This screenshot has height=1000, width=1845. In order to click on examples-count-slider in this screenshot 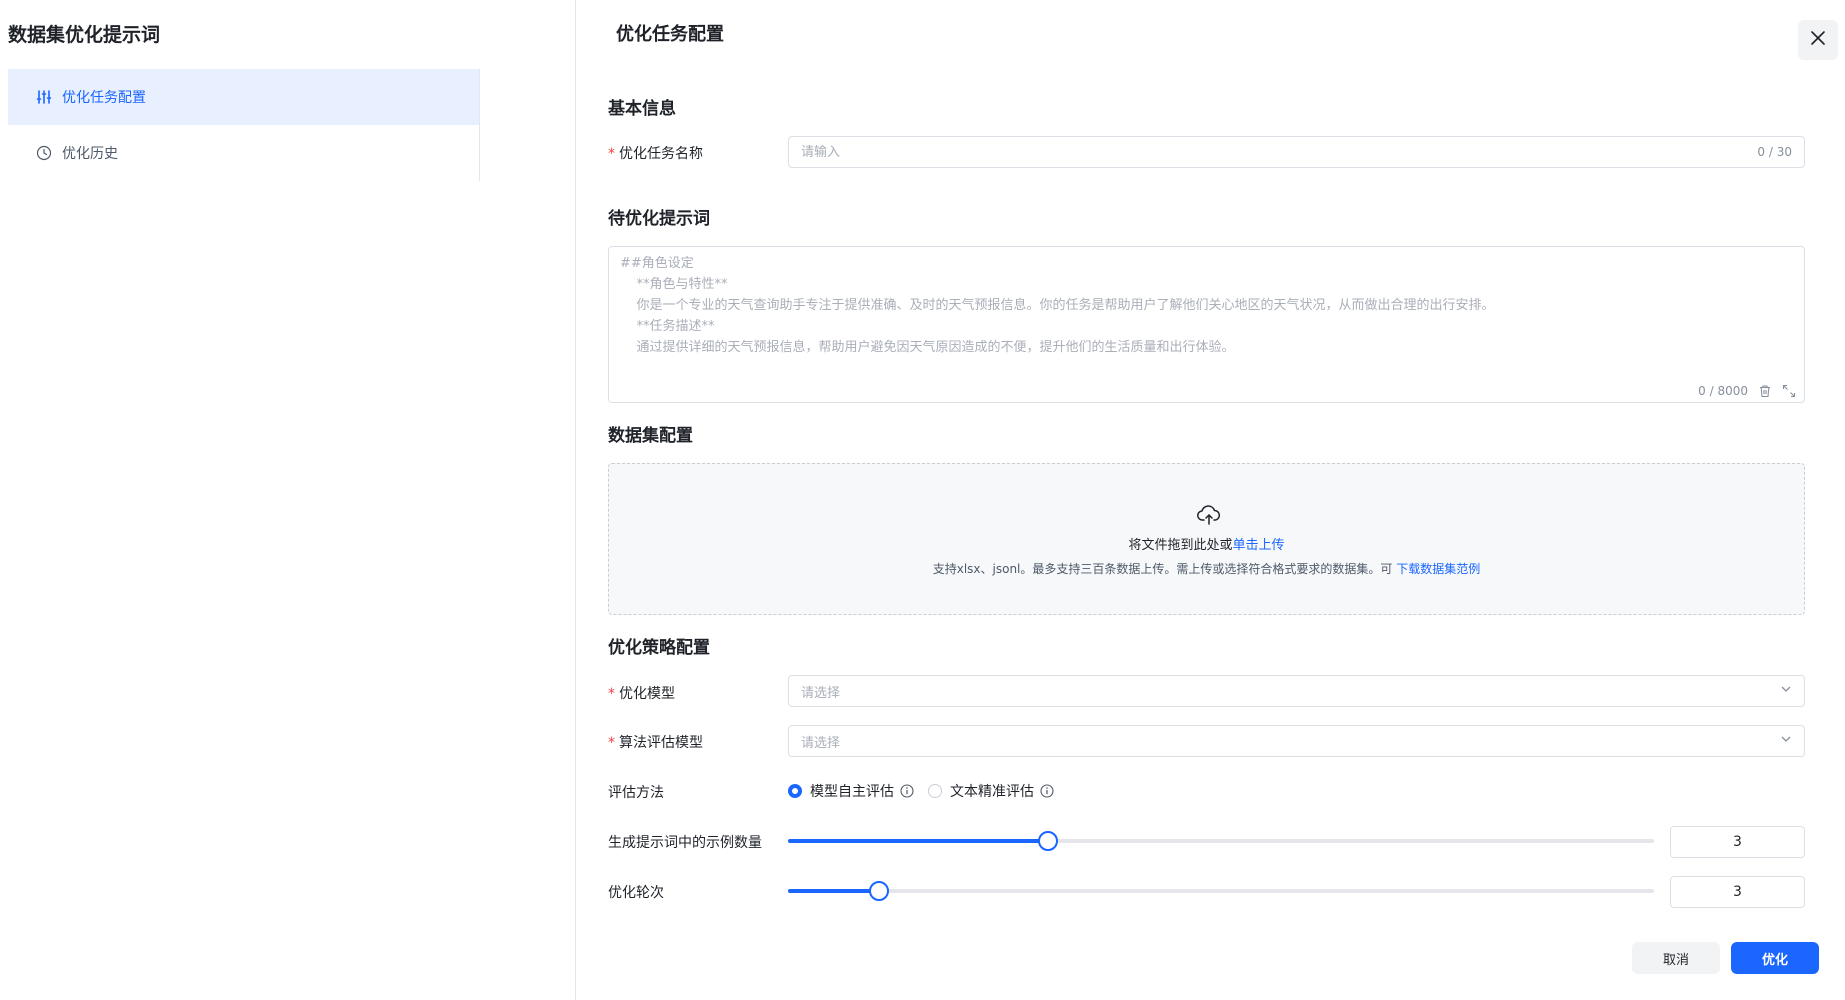, I will do `click(1221, 841)`.